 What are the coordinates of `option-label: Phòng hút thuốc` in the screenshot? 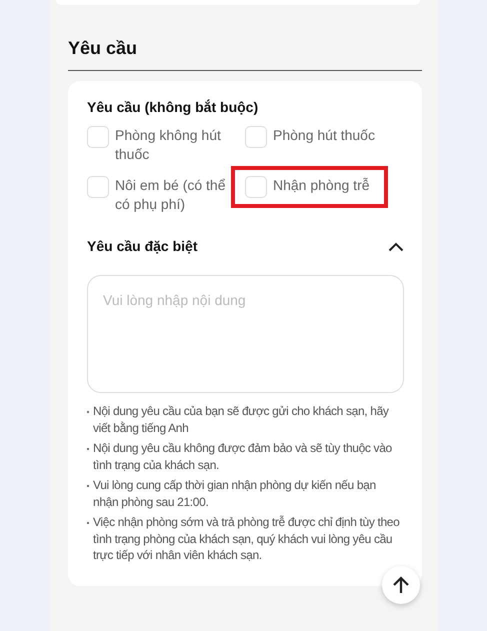 It's located at (324, 135).